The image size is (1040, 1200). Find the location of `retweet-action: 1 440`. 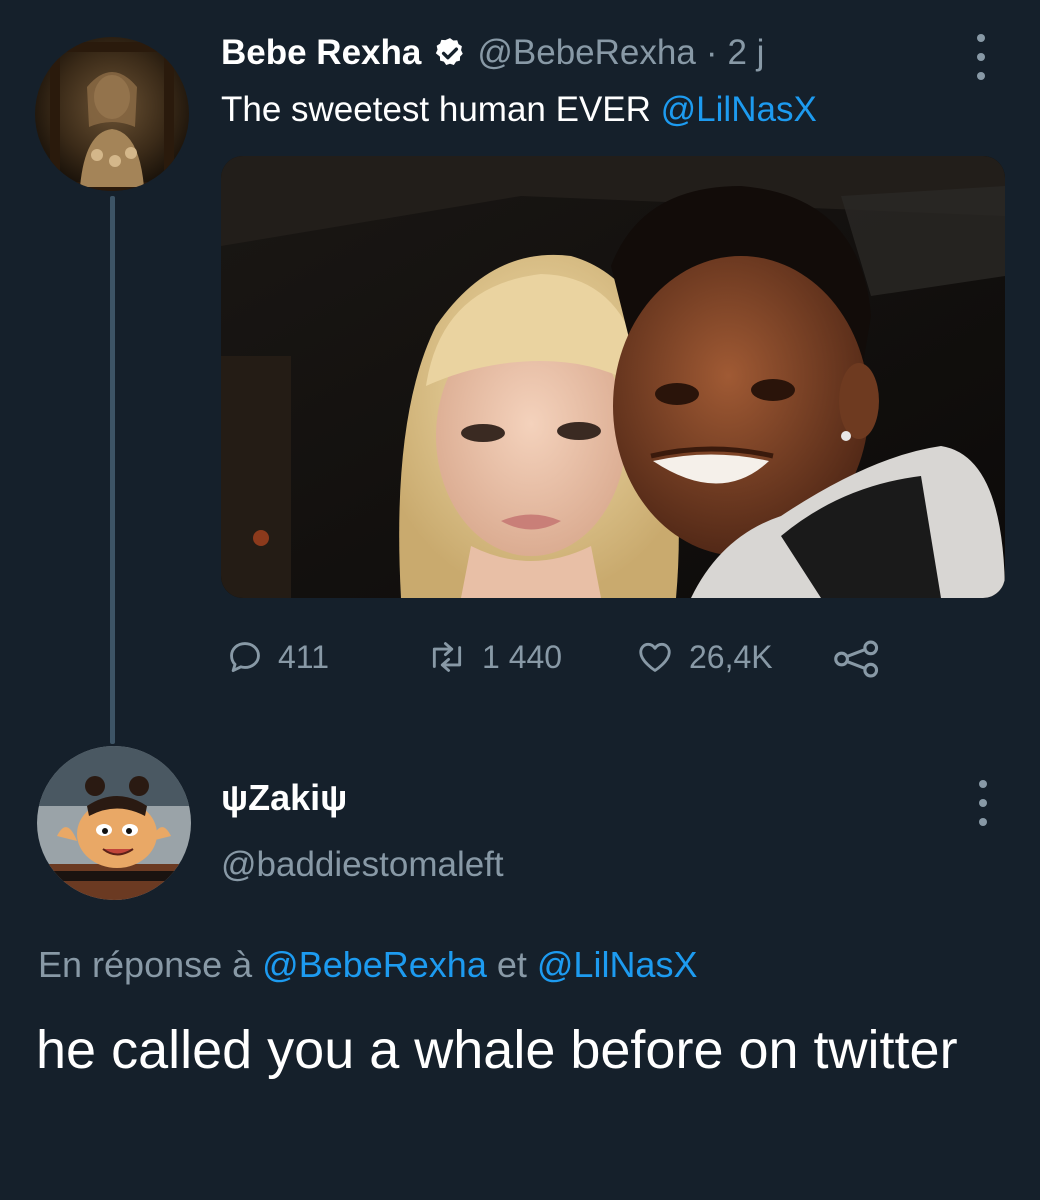

retweet-action: 1 440 is located at coordinates (494, 657).